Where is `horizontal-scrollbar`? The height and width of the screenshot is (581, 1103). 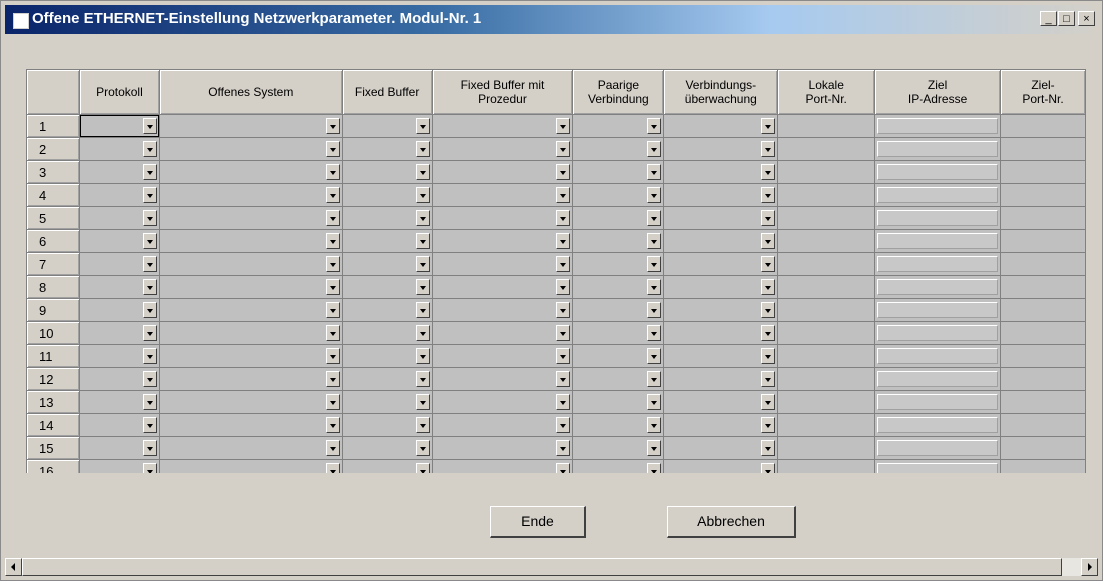
horizontal-scrollbar is located at coordinates (551, 567).